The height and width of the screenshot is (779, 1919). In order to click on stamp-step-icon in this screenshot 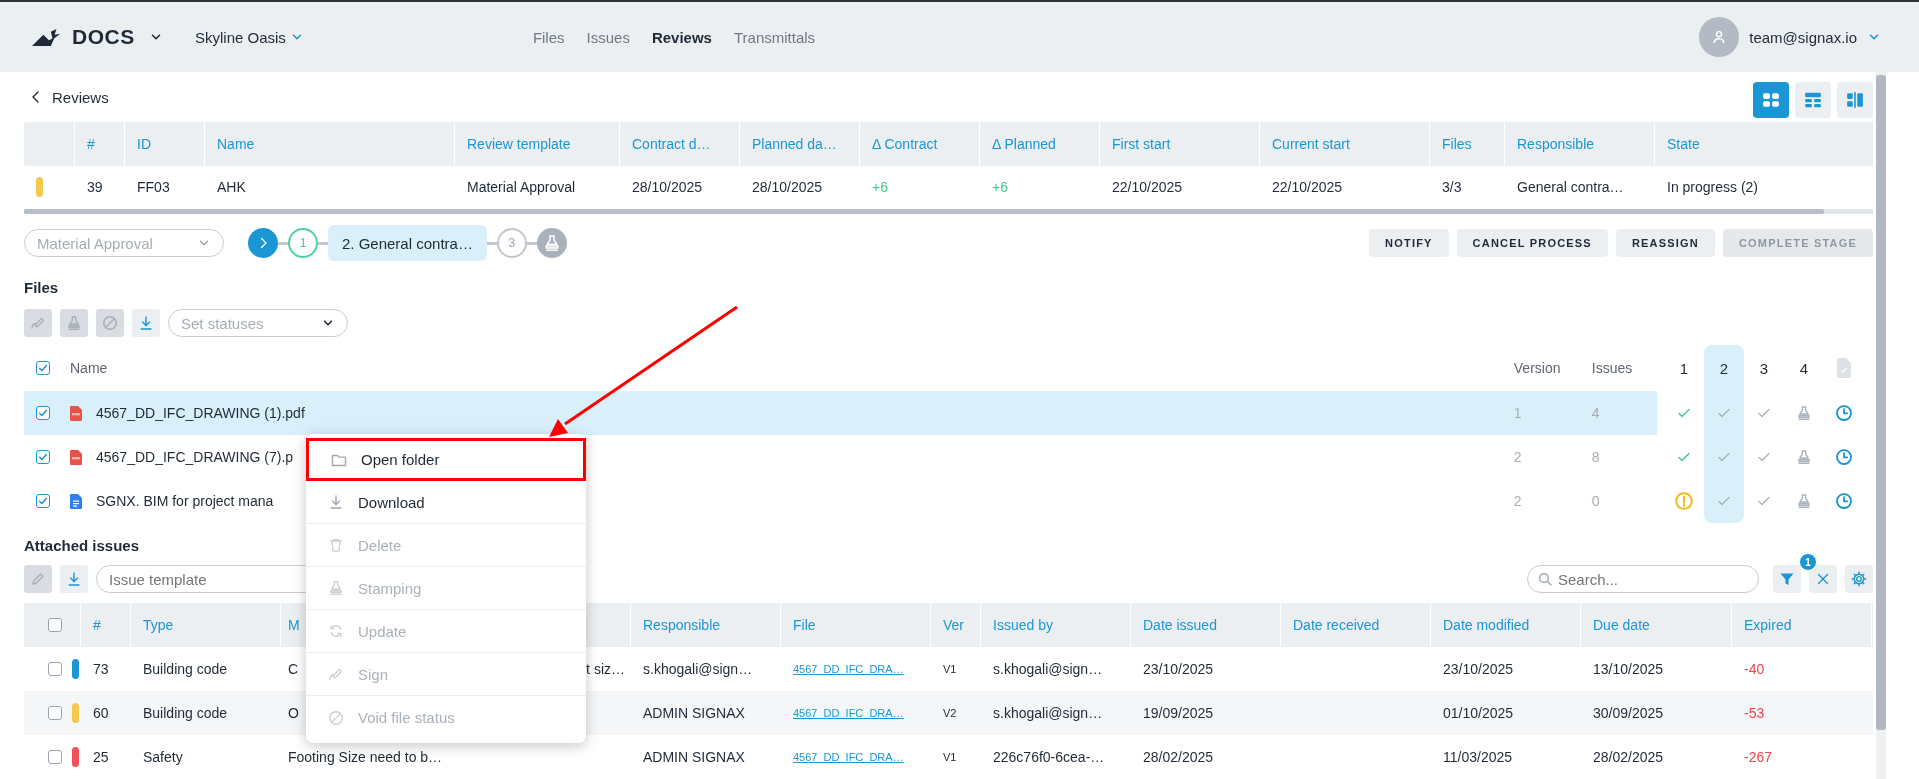, I will do `click(551, 243)`.